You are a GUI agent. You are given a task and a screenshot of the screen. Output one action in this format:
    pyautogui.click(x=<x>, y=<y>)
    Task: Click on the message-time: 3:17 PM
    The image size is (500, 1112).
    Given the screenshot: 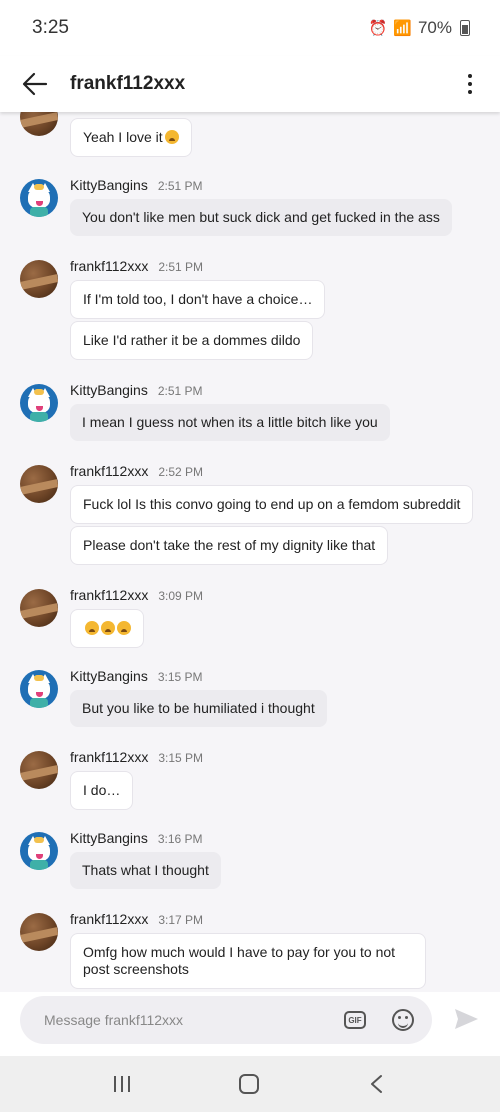 What is the action you would take?
    pyautogui.click(x=181, y=920)
    